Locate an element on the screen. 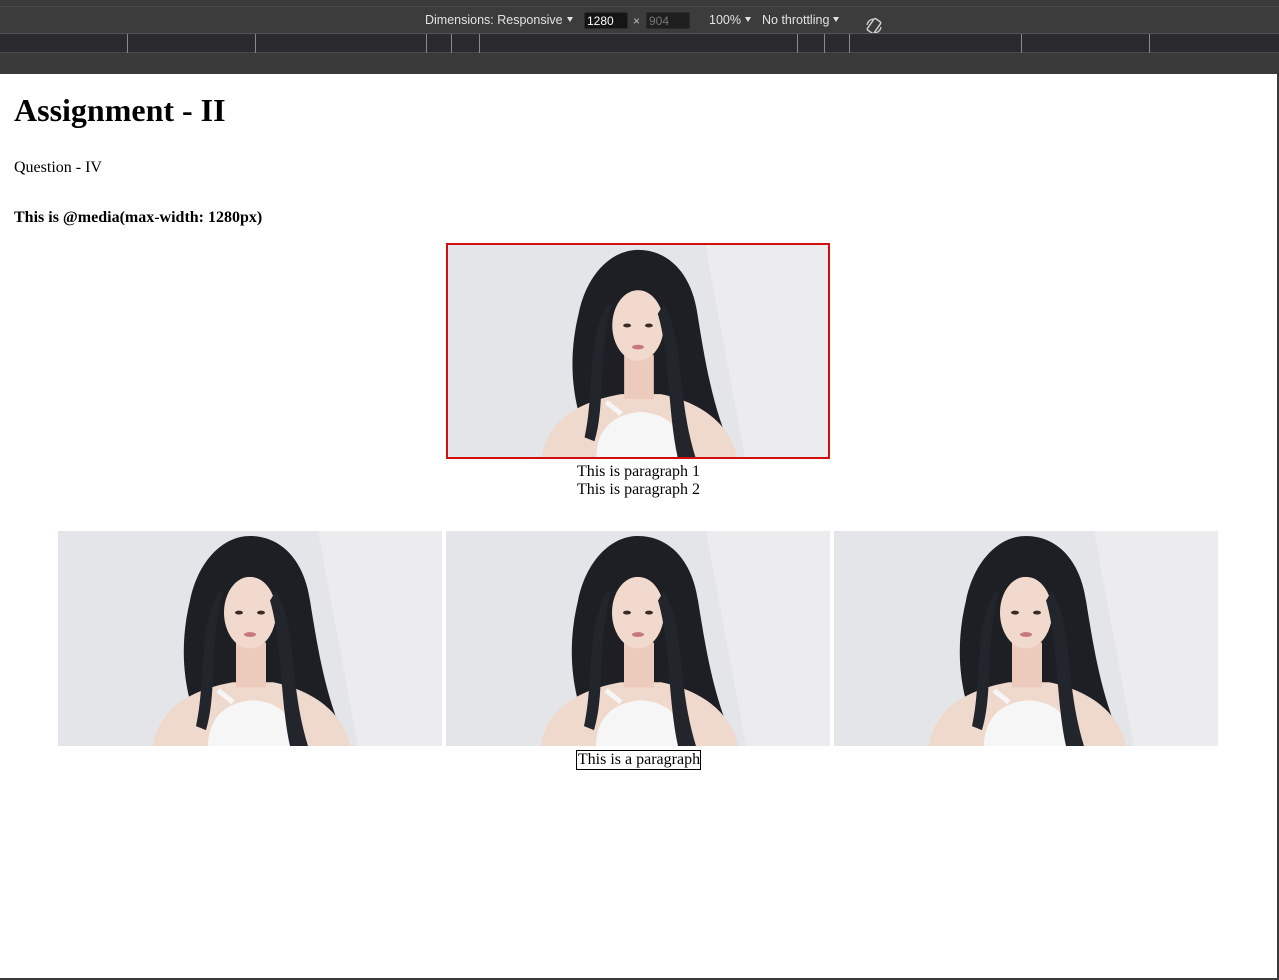  question-label: Question - IV is located at coordinates (58, 167).